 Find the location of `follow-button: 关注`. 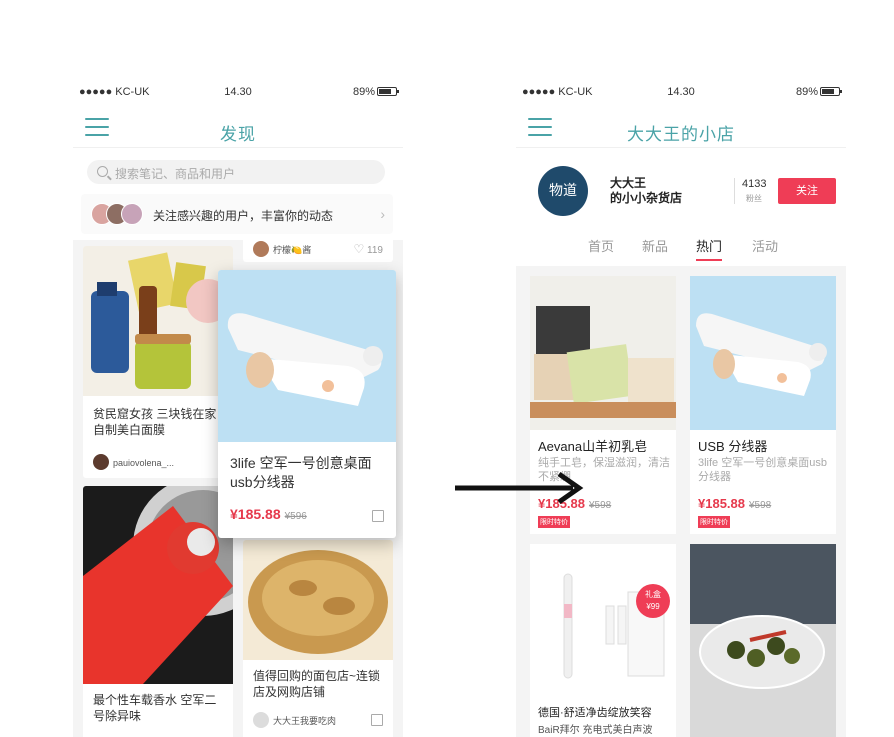

follow-button: 关注 is located at coordinates (807, 191).